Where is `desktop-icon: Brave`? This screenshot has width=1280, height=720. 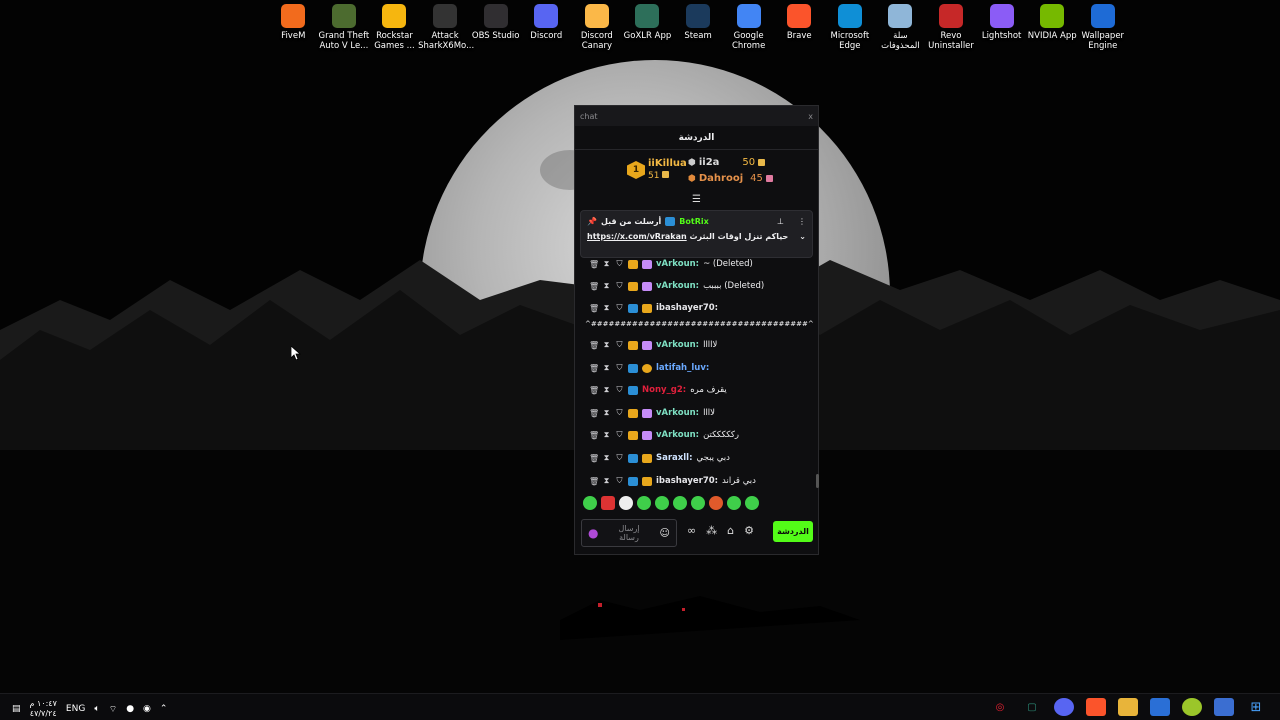 desktop-icon: Brave is located at coordinates (799, 27).